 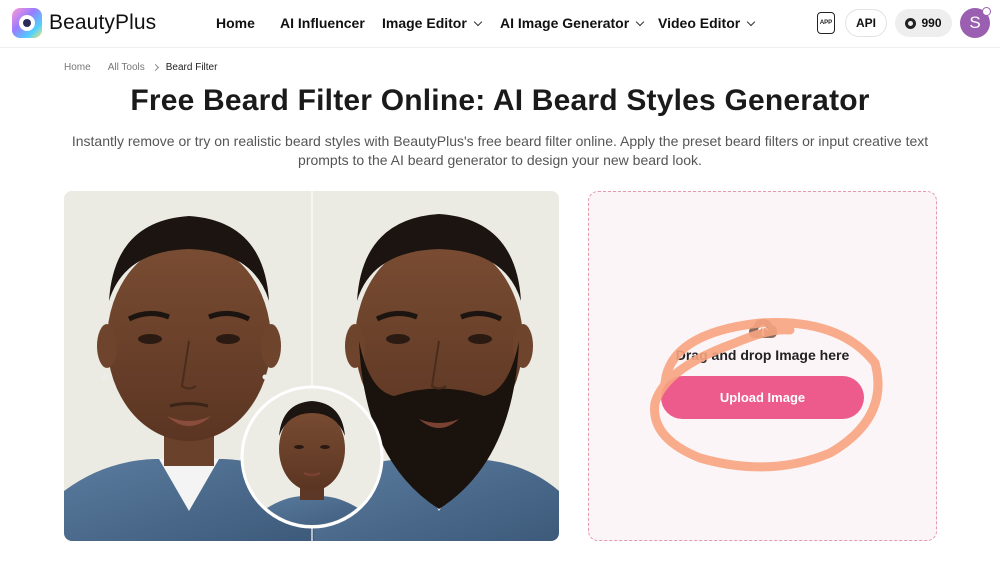 What do you see at coordinates (103, 22) in the screenshot?
I see `brand-name: BeautyPlus` at bounding box center [103, 22].